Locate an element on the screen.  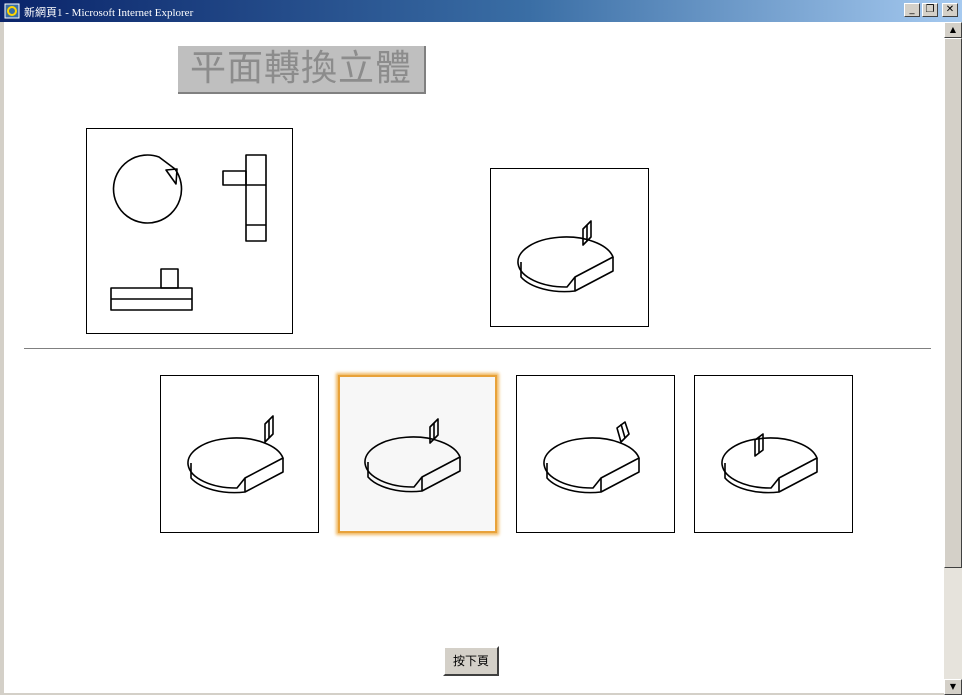
next-page-button: 按下頁 is located at coordinates (471, 661).